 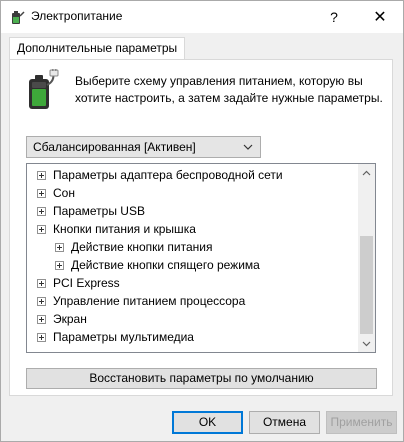 What do you see at coordinates (99, 211) in the screenshot?
I see `tree-item-label: Параметры USB` at bounding box center [99, 211].